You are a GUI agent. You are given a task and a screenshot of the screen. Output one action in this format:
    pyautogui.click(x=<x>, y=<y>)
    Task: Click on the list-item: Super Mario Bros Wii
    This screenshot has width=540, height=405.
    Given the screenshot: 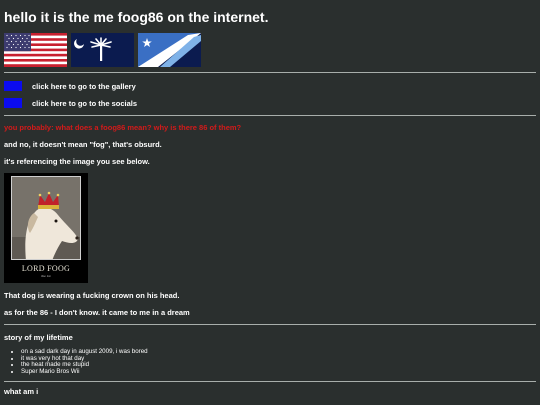 What is the action you would take?
    pyautogui.click(x=278, y=372)
    